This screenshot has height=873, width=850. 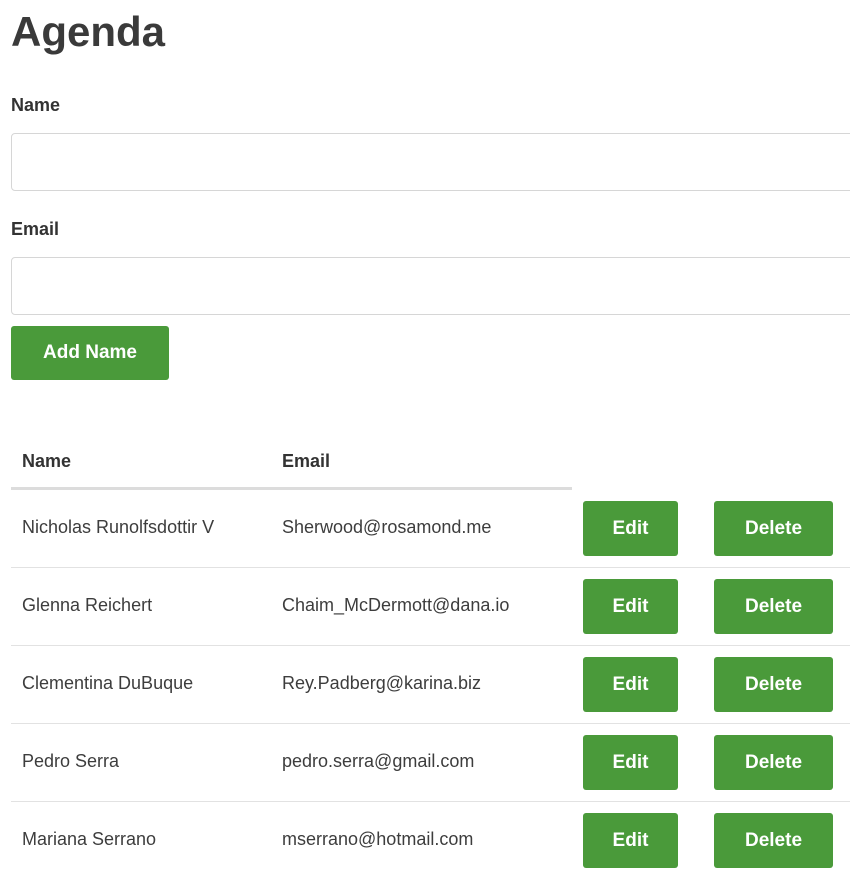 What do you see at coordinates (47, 461) in the screenshot?
I see `column-header-name: Name` at bounding box center [47, 461].